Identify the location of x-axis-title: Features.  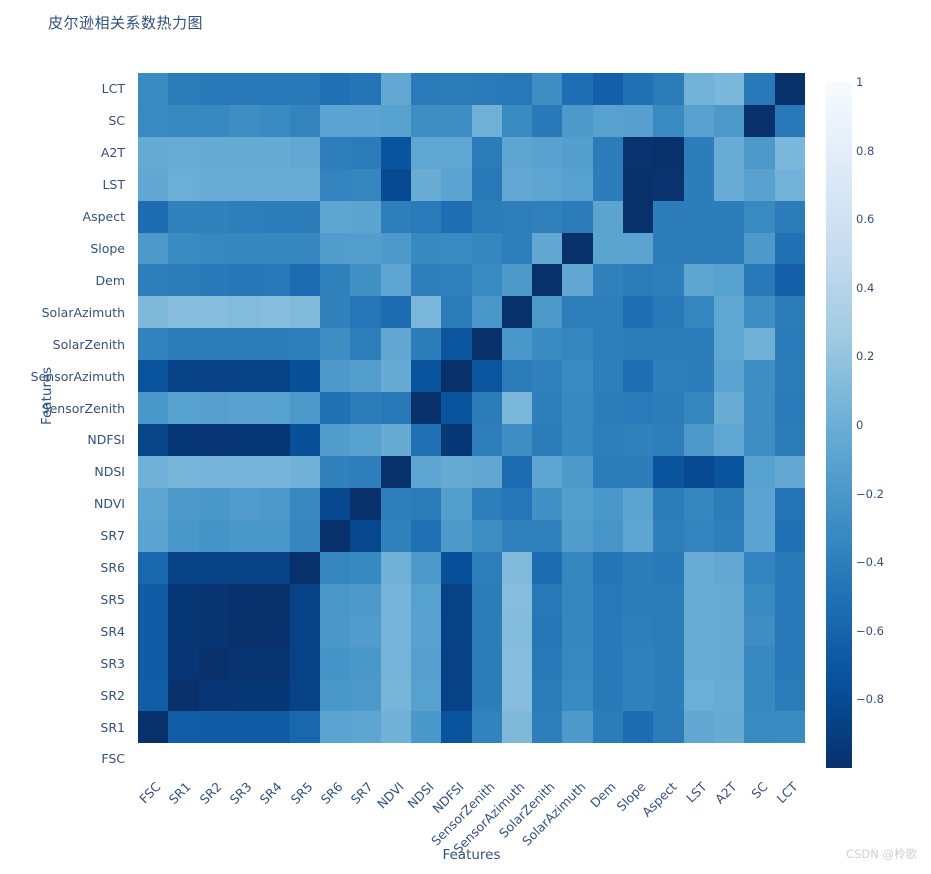
(471, 855).